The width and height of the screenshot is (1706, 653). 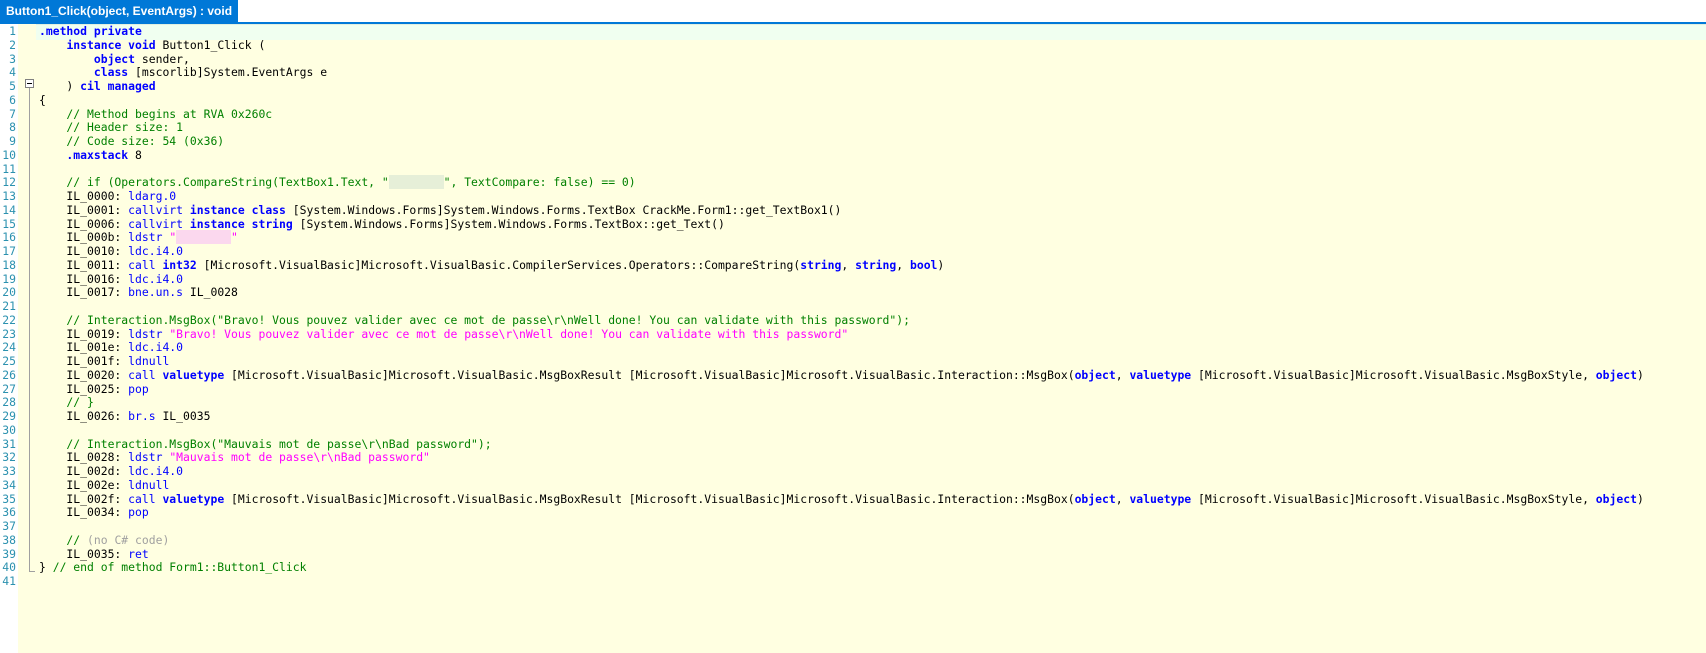 I want to click on code-line: 24 IL_001e: ldc.i4.0, so click(x=853, y=347).